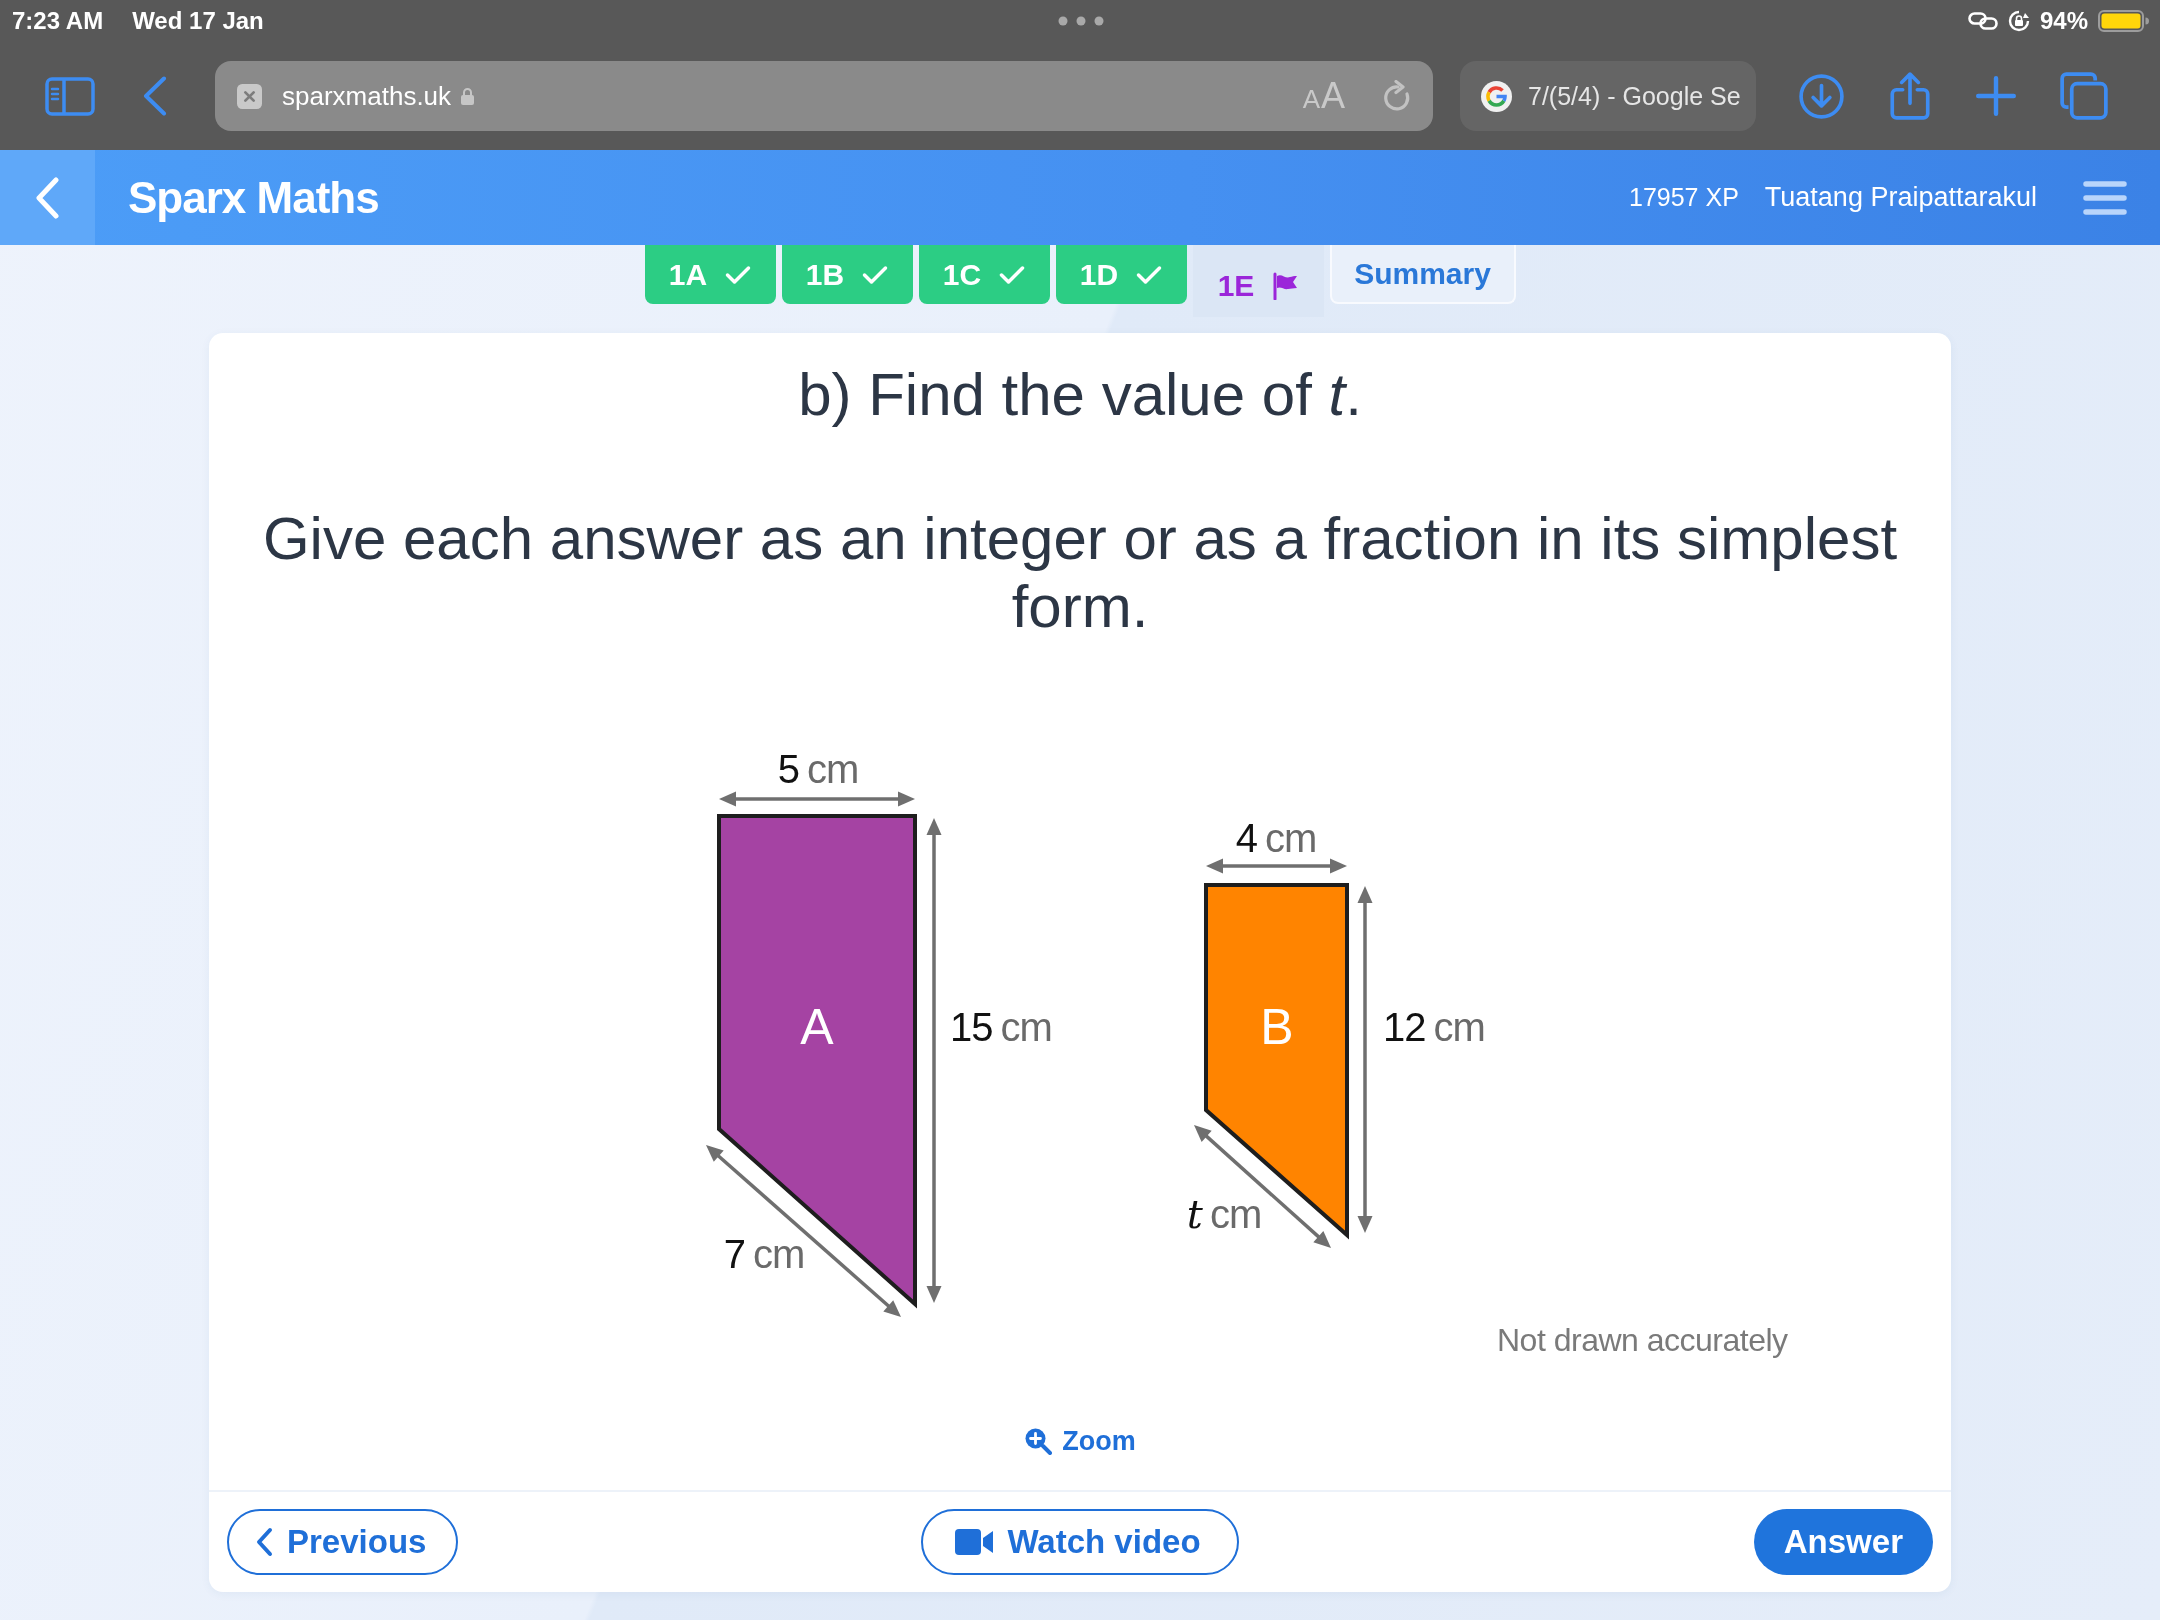 The image size is (2160, 1620). Describe the element at coordinates (249, 96) in the screenshot. I see `close-icon` at that location.